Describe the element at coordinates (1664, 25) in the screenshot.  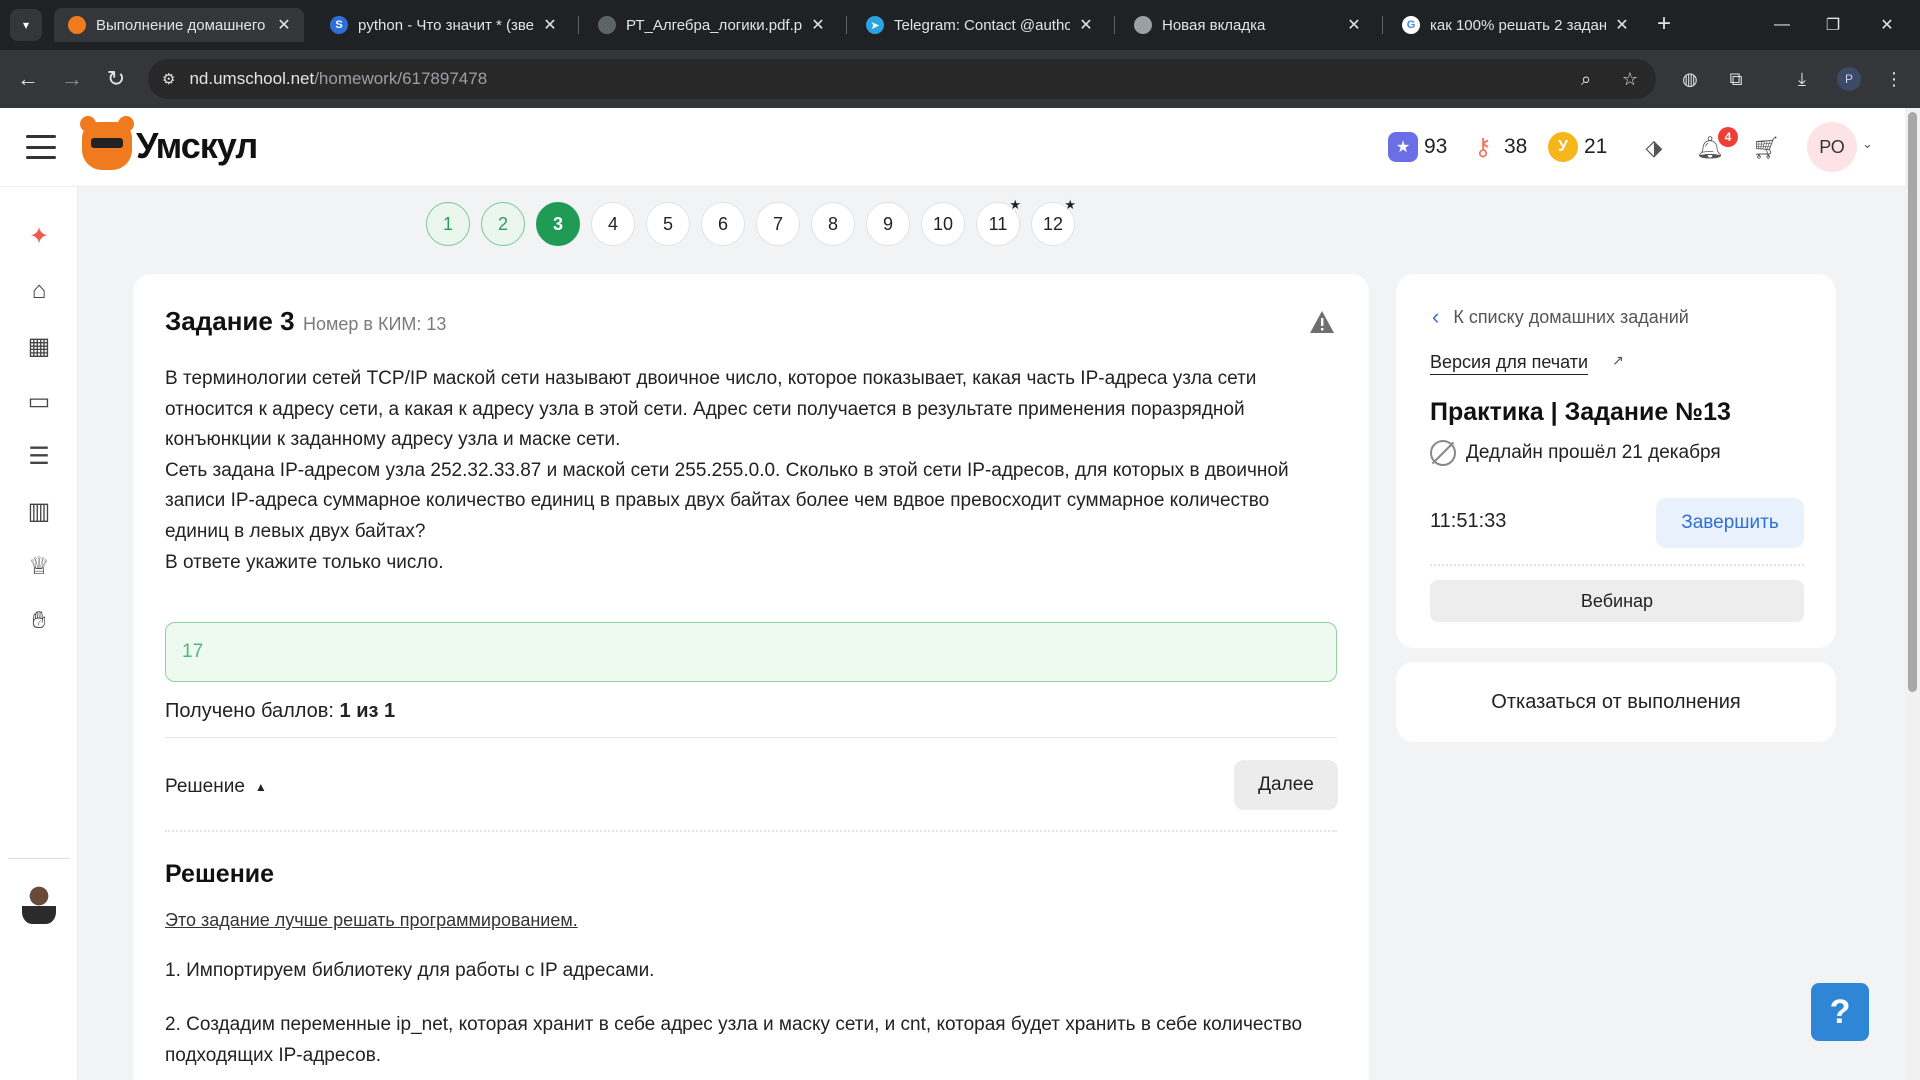
I see `new-tab-button: +` at that location.